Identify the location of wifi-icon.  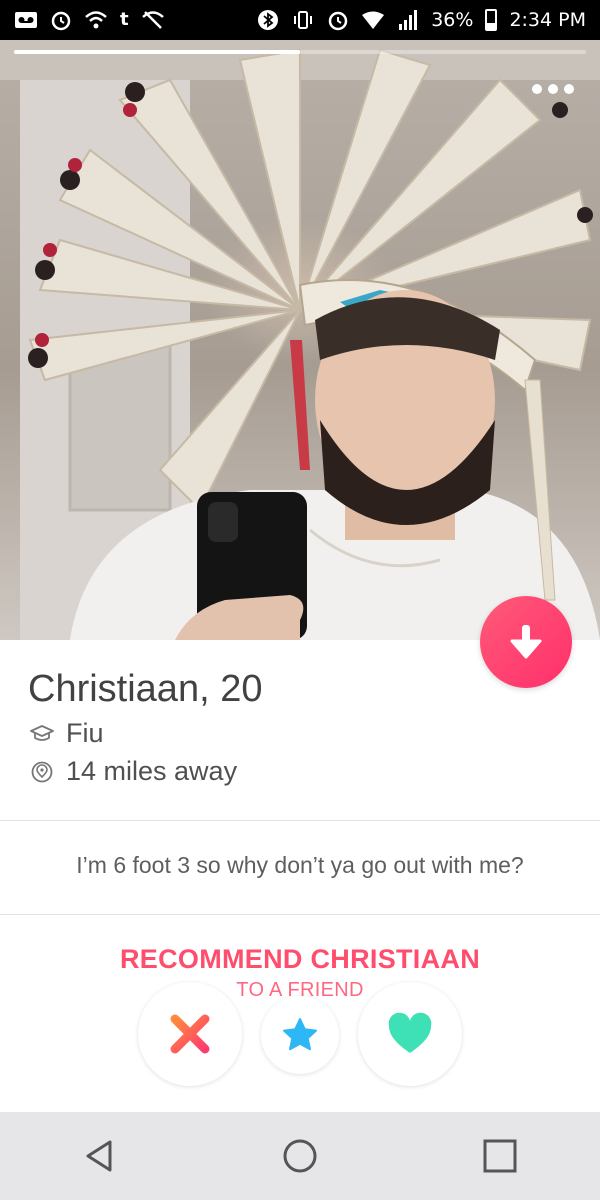
(373, 20).